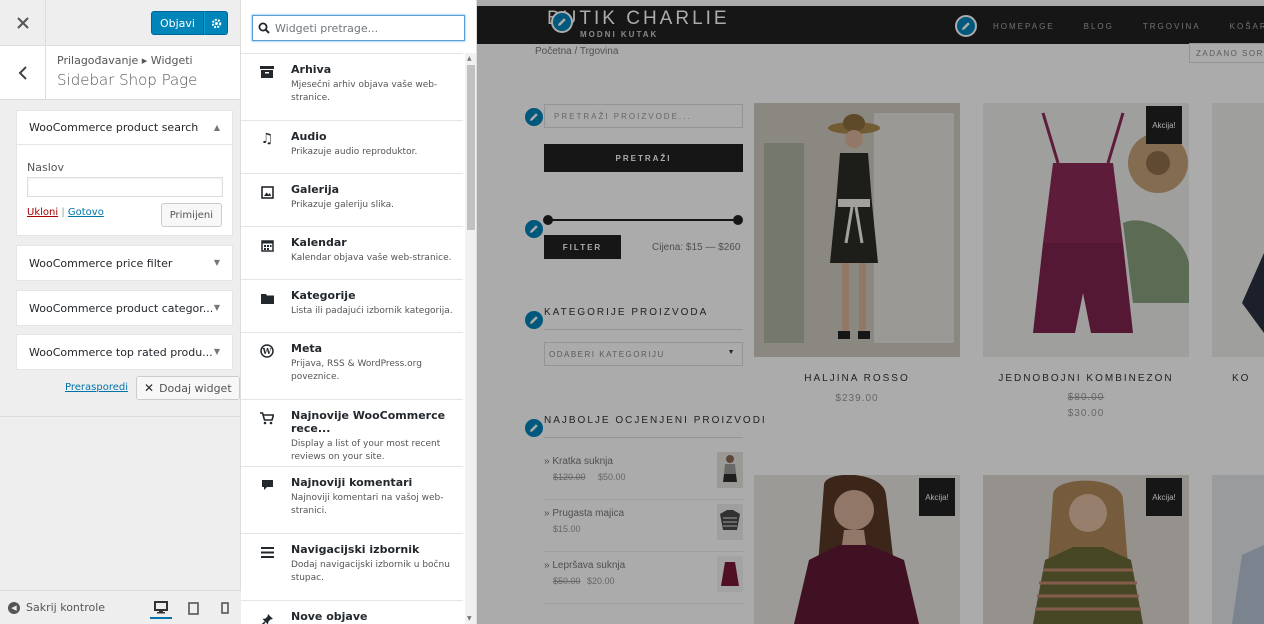 The image size is (1264, 624). I want to click on reorder-link: Prerasporedi, so click(96, 387).